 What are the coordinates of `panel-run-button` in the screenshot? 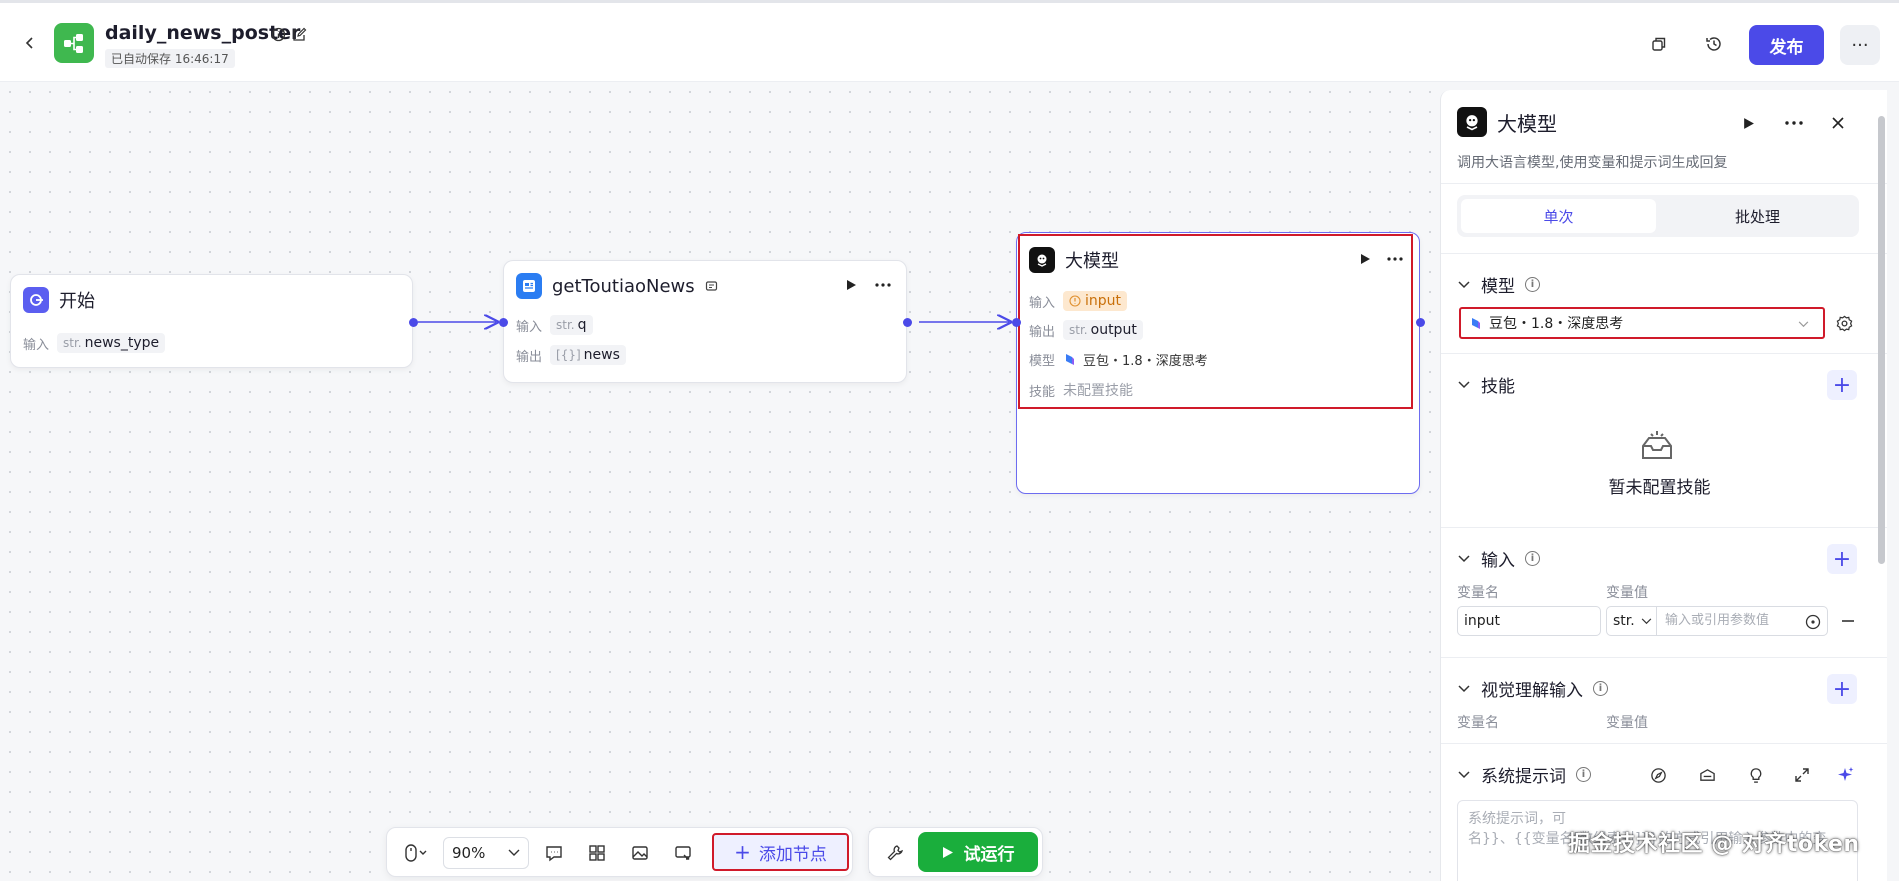 It's located at (1748, 123).